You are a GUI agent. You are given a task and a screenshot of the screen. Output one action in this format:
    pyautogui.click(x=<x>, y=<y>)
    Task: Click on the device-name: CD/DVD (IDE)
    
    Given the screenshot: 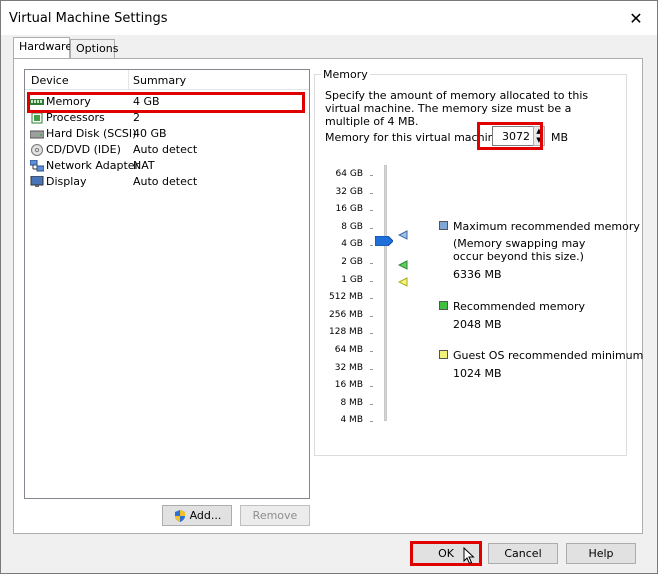 What is the action you would take?
    pyautogui.click(x=83, y=149)
    